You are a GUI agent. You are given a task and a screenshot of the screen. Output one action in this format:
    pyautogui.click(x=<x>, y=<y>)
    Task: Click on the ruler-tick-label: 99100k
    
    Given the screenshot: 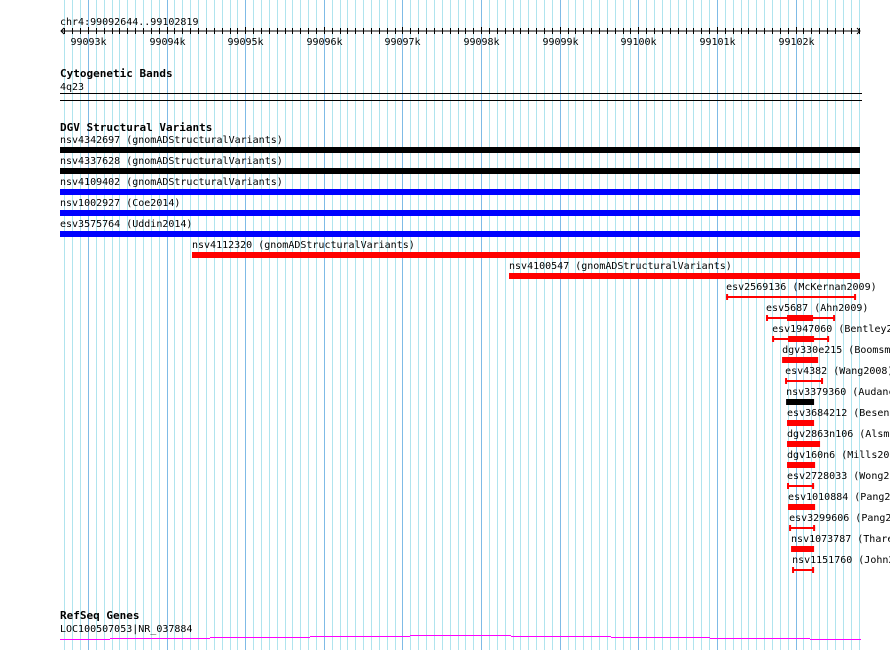 What is the action you would take?
    pyautogui.click(x=638, y=42)
    